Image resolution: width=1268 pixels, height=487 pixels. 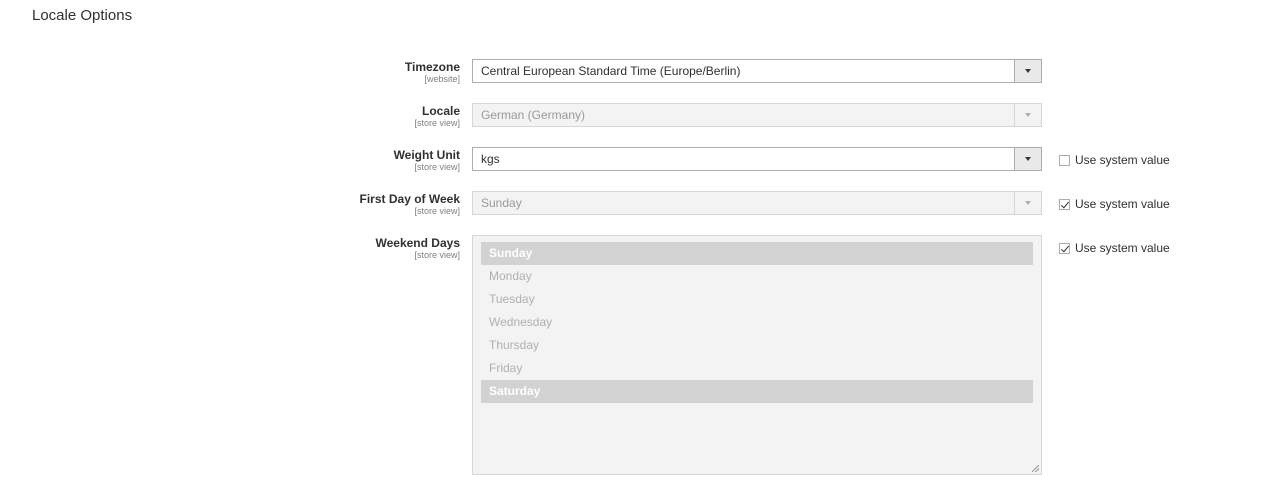 What do you see at coordinates (757, 276) in the screenshot?
I see `option-monday: Monday` at bounding box center [757, 276].